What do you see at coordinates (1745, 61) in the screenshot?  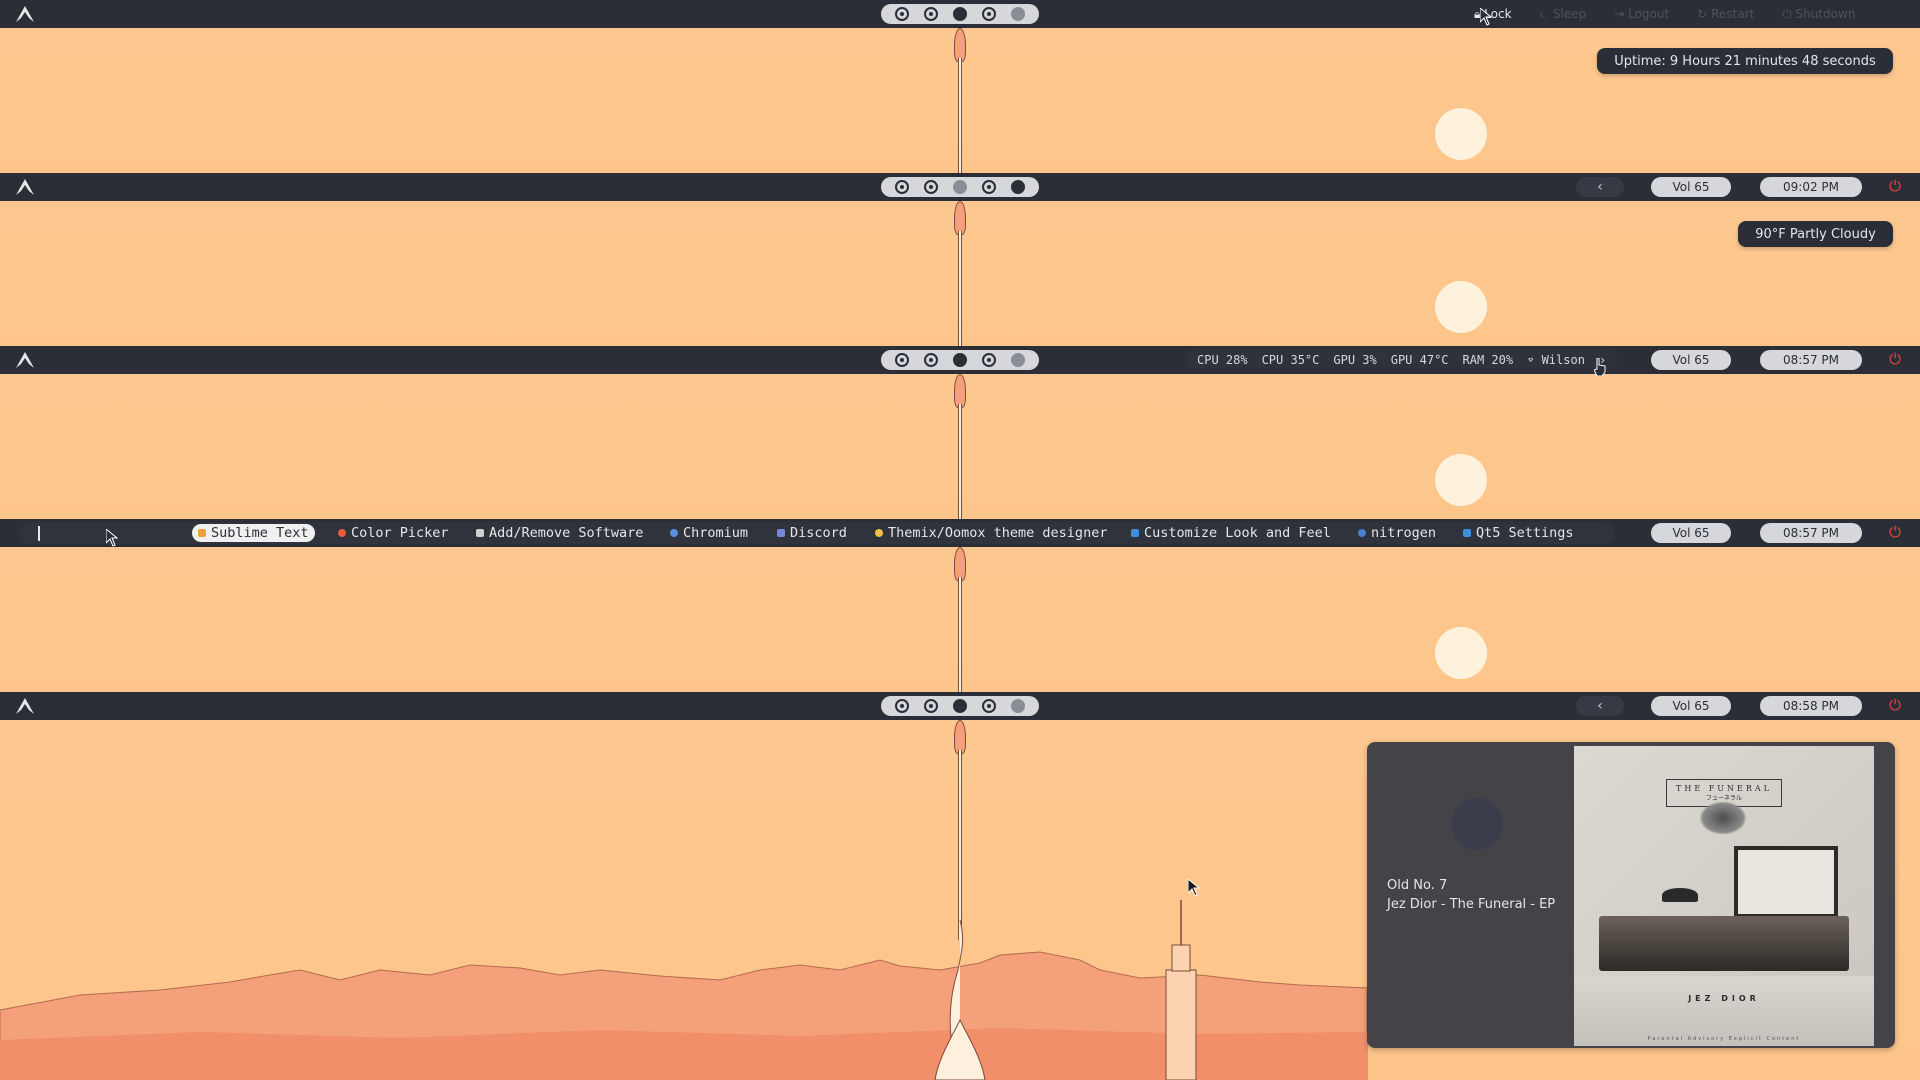 I see `uptime-tooltip: Uptime: 9 Hours 21 minutes 48 seconds` at bounding box center [1745, 61].